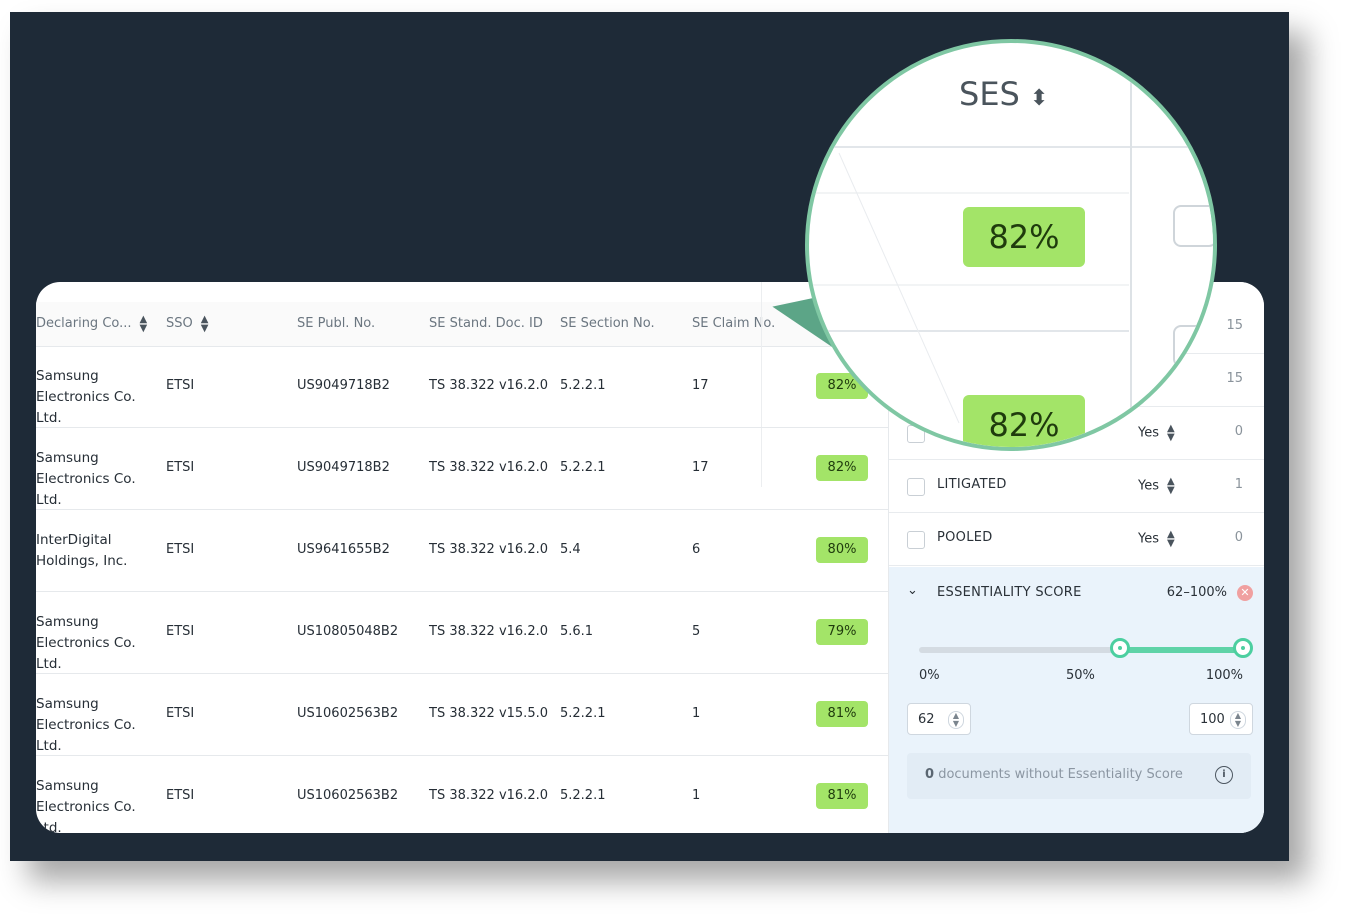 The width and height of the screenshot is (1352, 914). I want to click on cell-claim-no: 6, so click(696, 549).